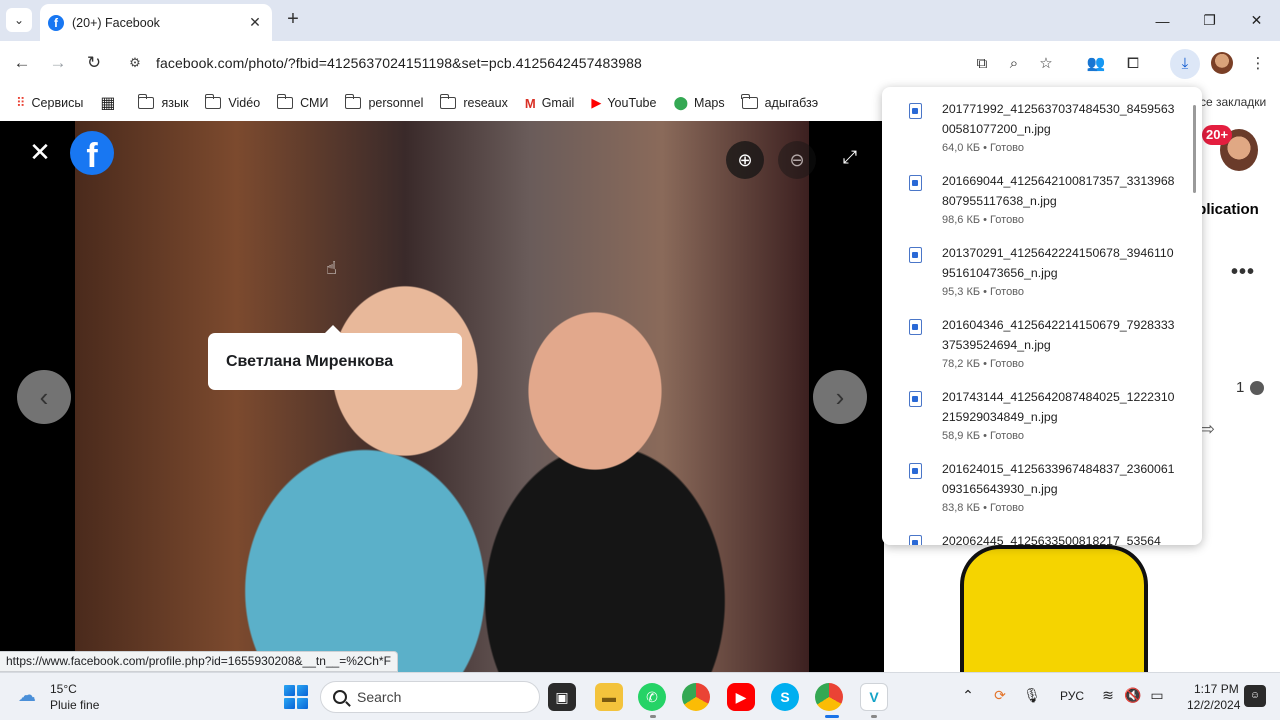 This screenshot has width=1280, height=720. I want to click on open-in-app-icon: ⧉, so click(982, 64).